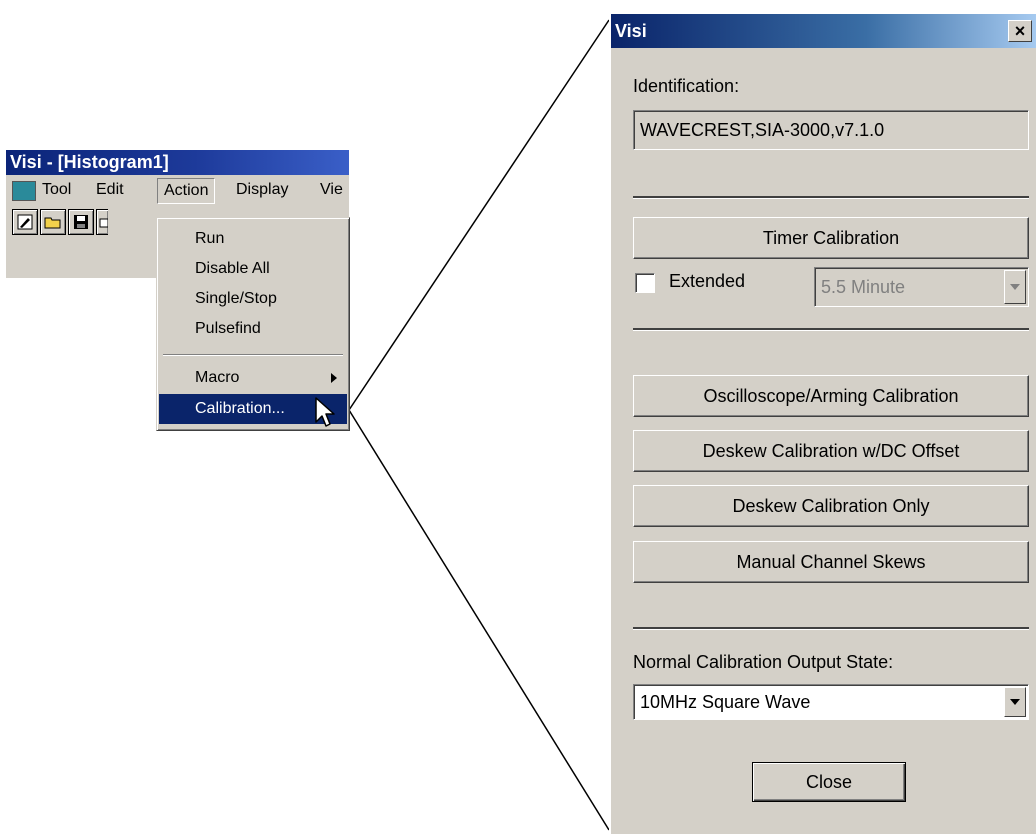 The height and width of the screenshot is (834, 1036). I want to click on extended-duration-select: 5.5 Minute, so click(921, 287).